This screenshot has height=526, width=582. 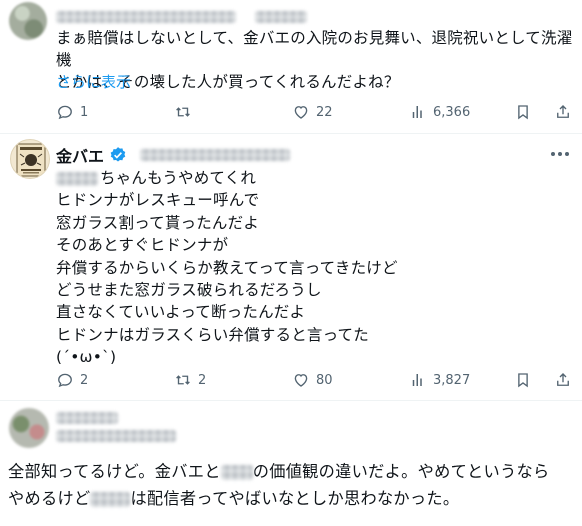 What do you see at coordinates (314, 49) in the screenshot?
I see `tweet-text-line: まぁ賠償はしないとして、金バエの入院のお見舞い、退院祝いとして洗濯機` at bounding box center [314, 49].